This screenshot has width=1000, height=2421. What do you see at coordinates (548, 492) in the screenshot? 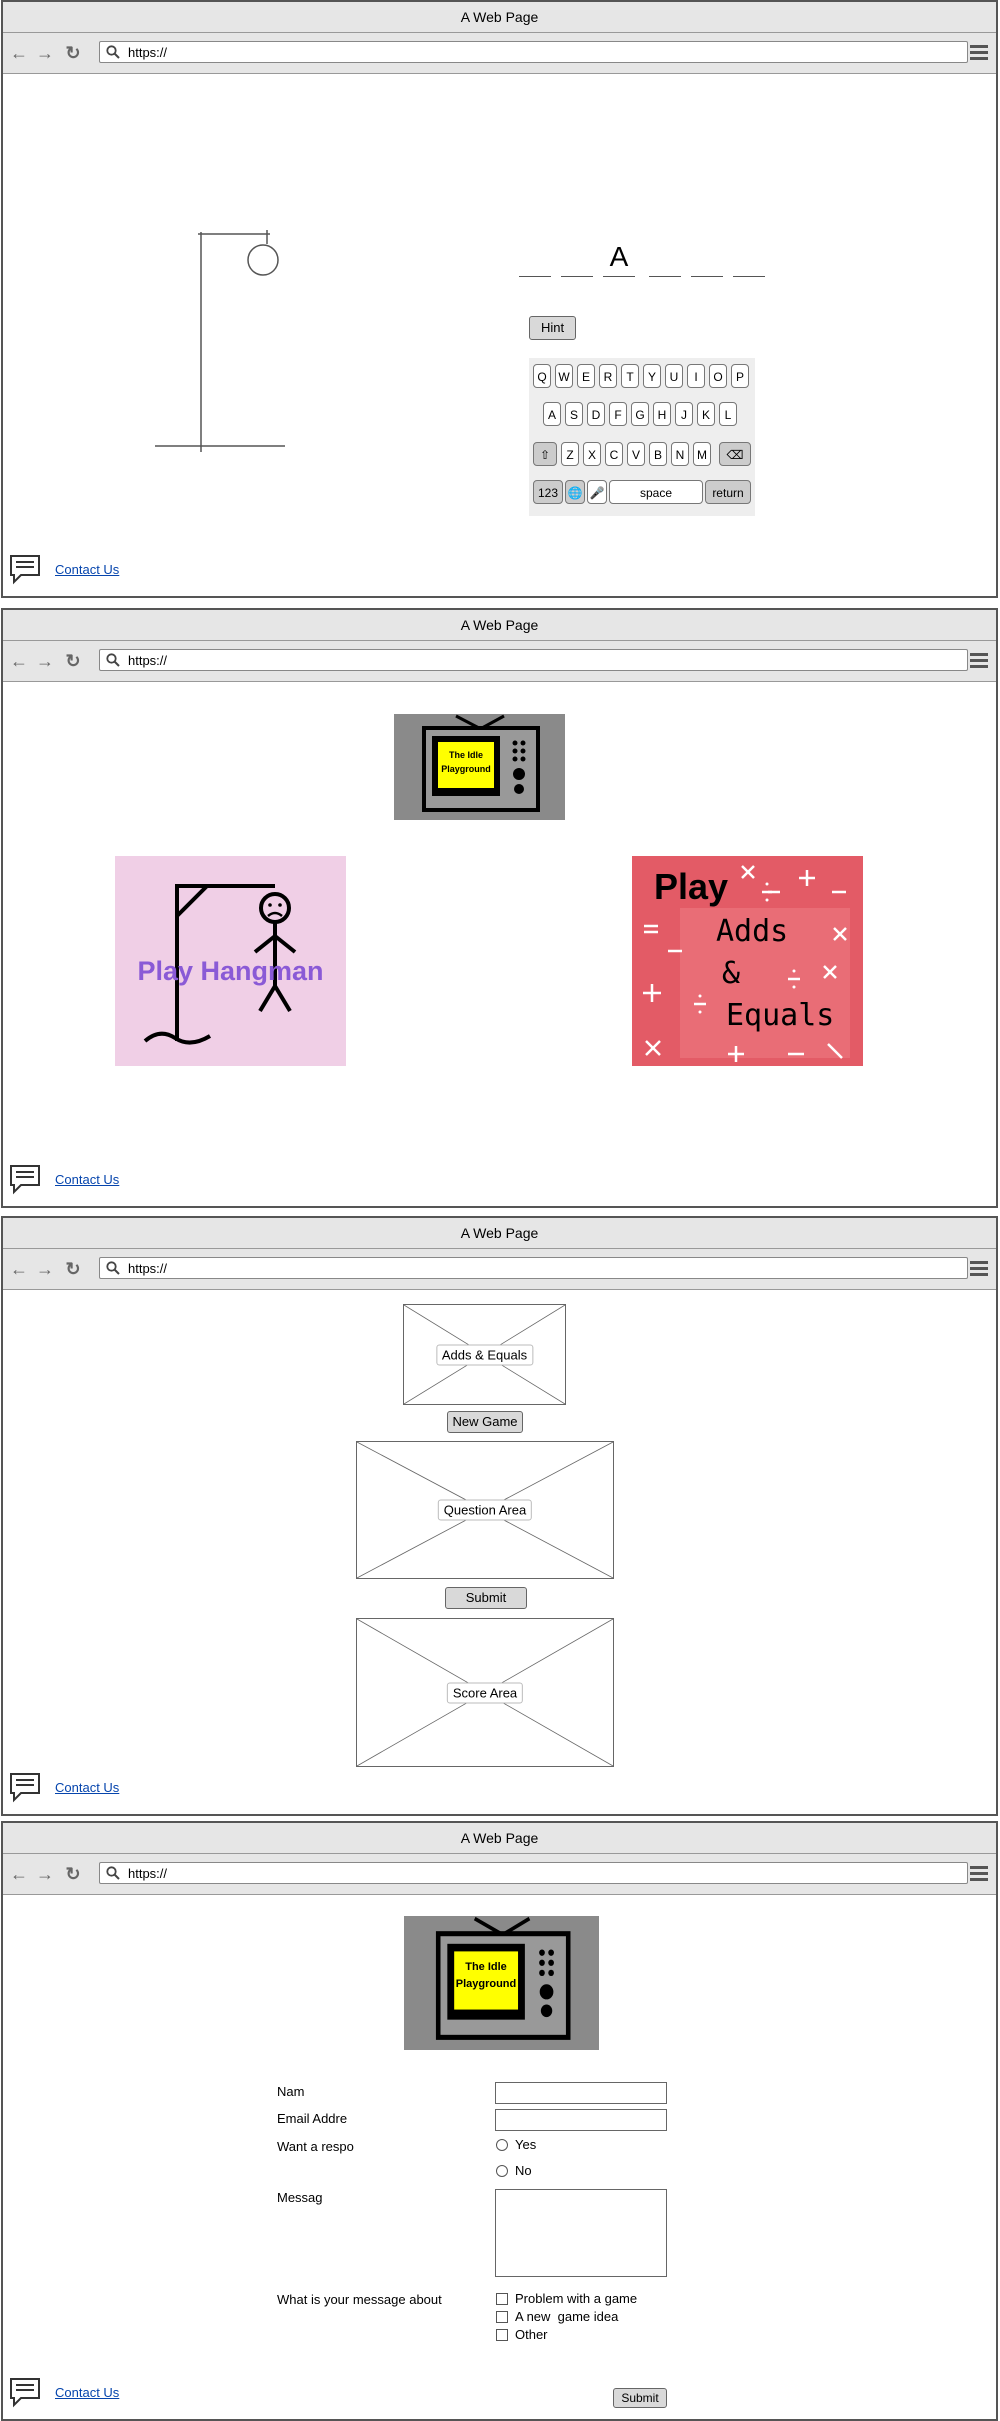
I see `numbers-key: 123` at bounding box center [548, 492].